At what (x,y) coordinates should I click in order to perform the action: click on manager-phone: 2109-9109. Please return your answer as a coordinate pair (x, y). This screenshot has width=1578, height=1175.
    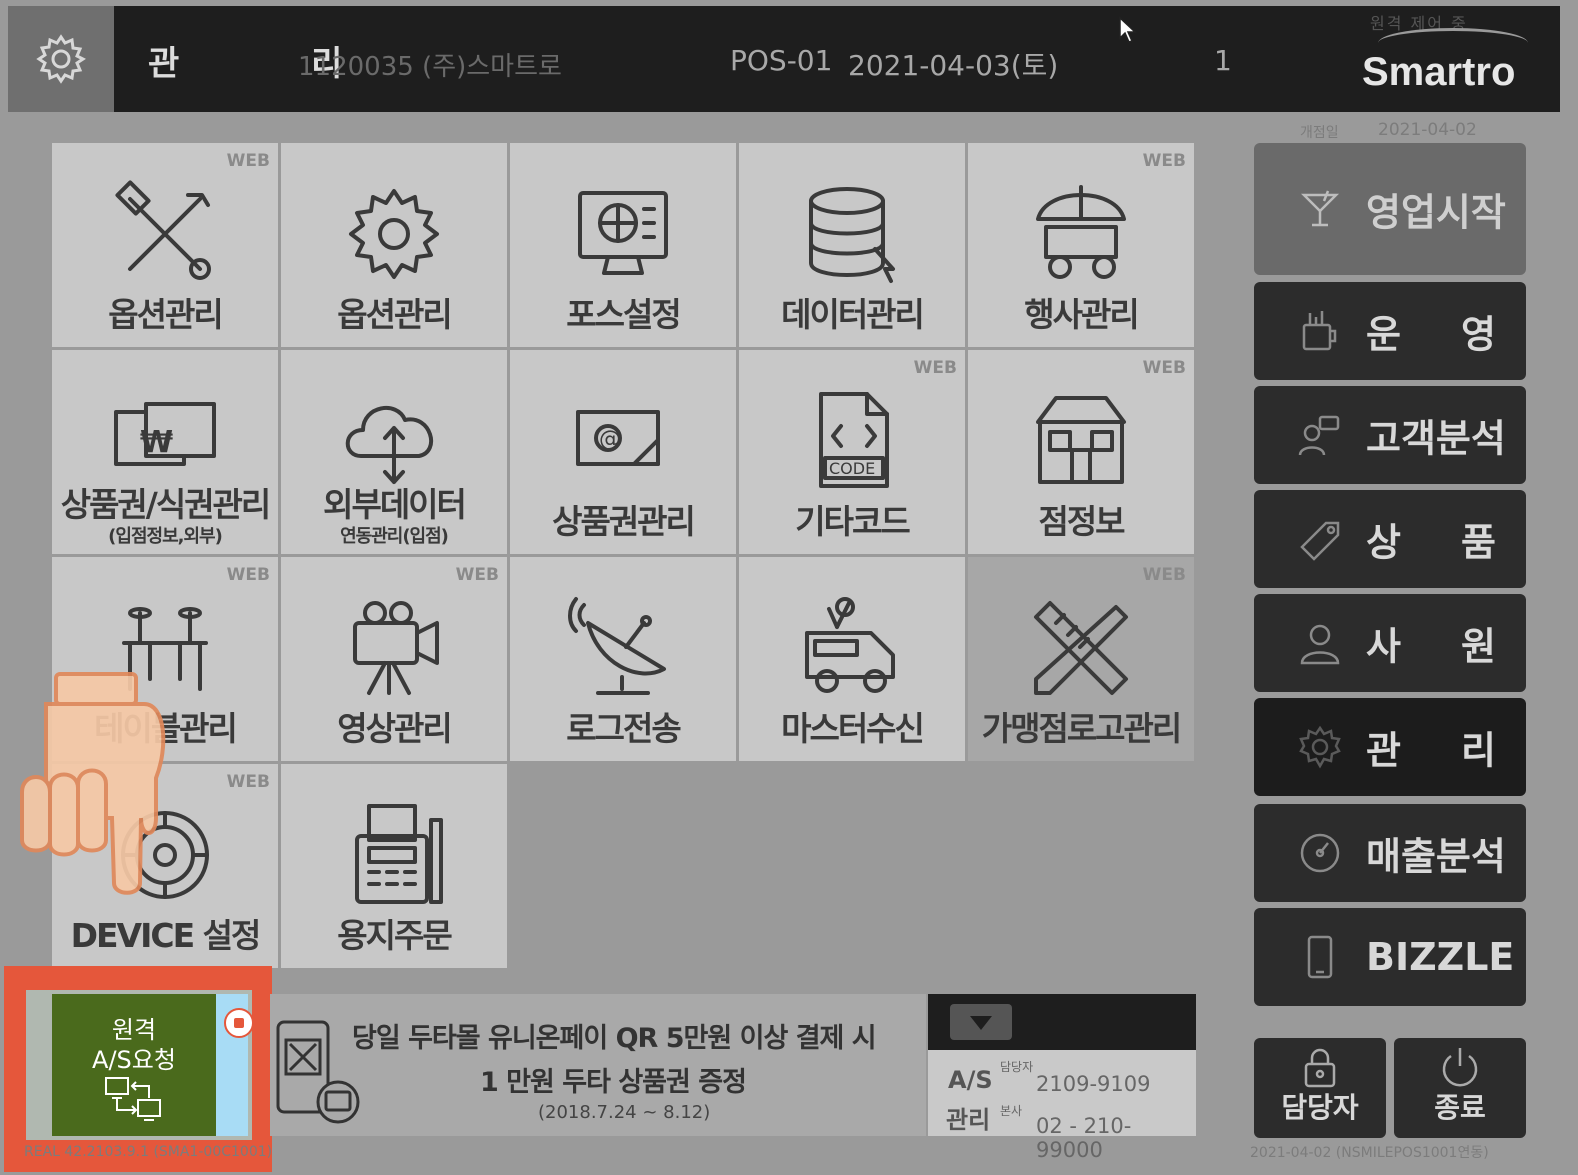
    Looking at the image, I should click on (1093, 1084).